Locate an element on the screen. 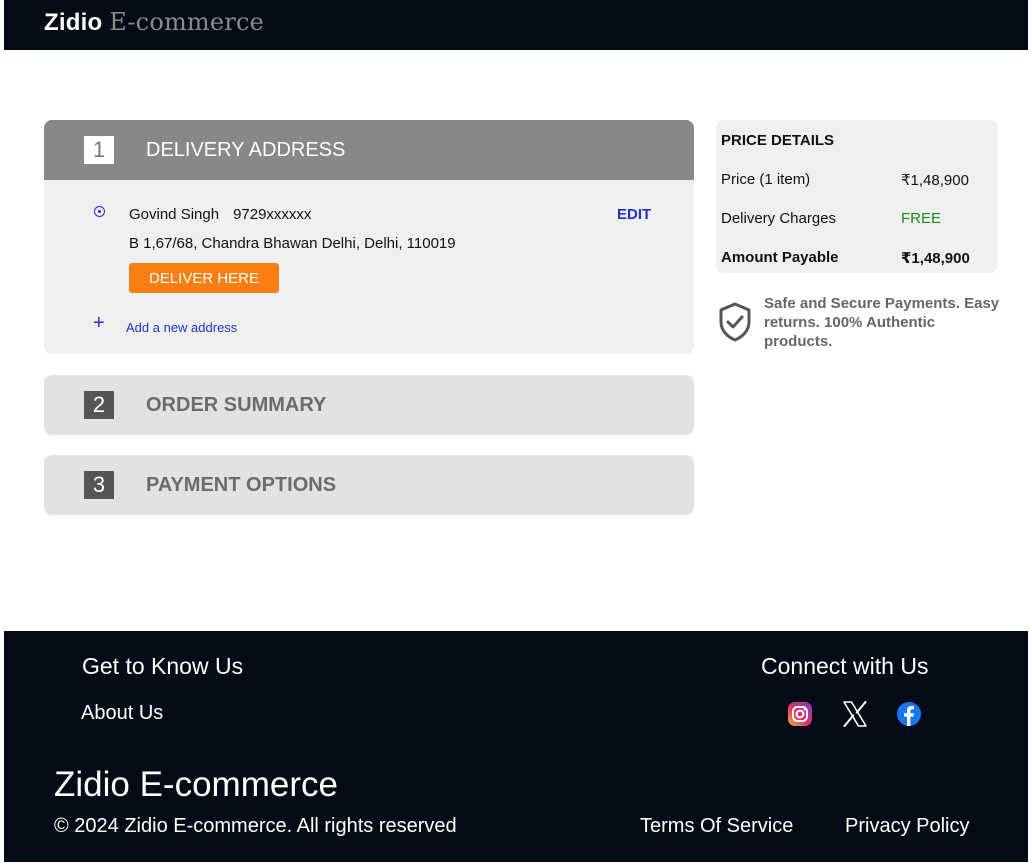 This screenshot has width=1032, height=868. amount-payable-label: Amount Payable is located at coordinates (780, 257).